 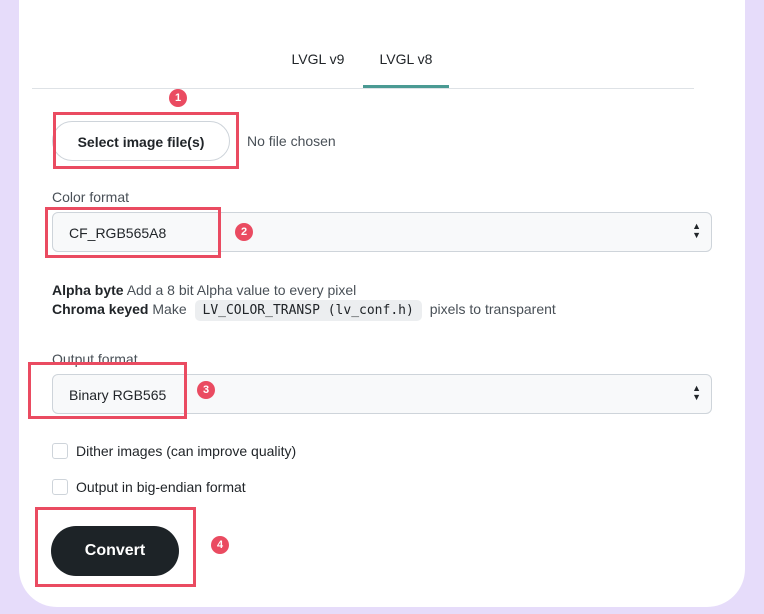 What do you see at coordinates (88, 290) in the screenshot?
I see `alpha-byte-title: Alpha byte` at bounding box center [88, 290].